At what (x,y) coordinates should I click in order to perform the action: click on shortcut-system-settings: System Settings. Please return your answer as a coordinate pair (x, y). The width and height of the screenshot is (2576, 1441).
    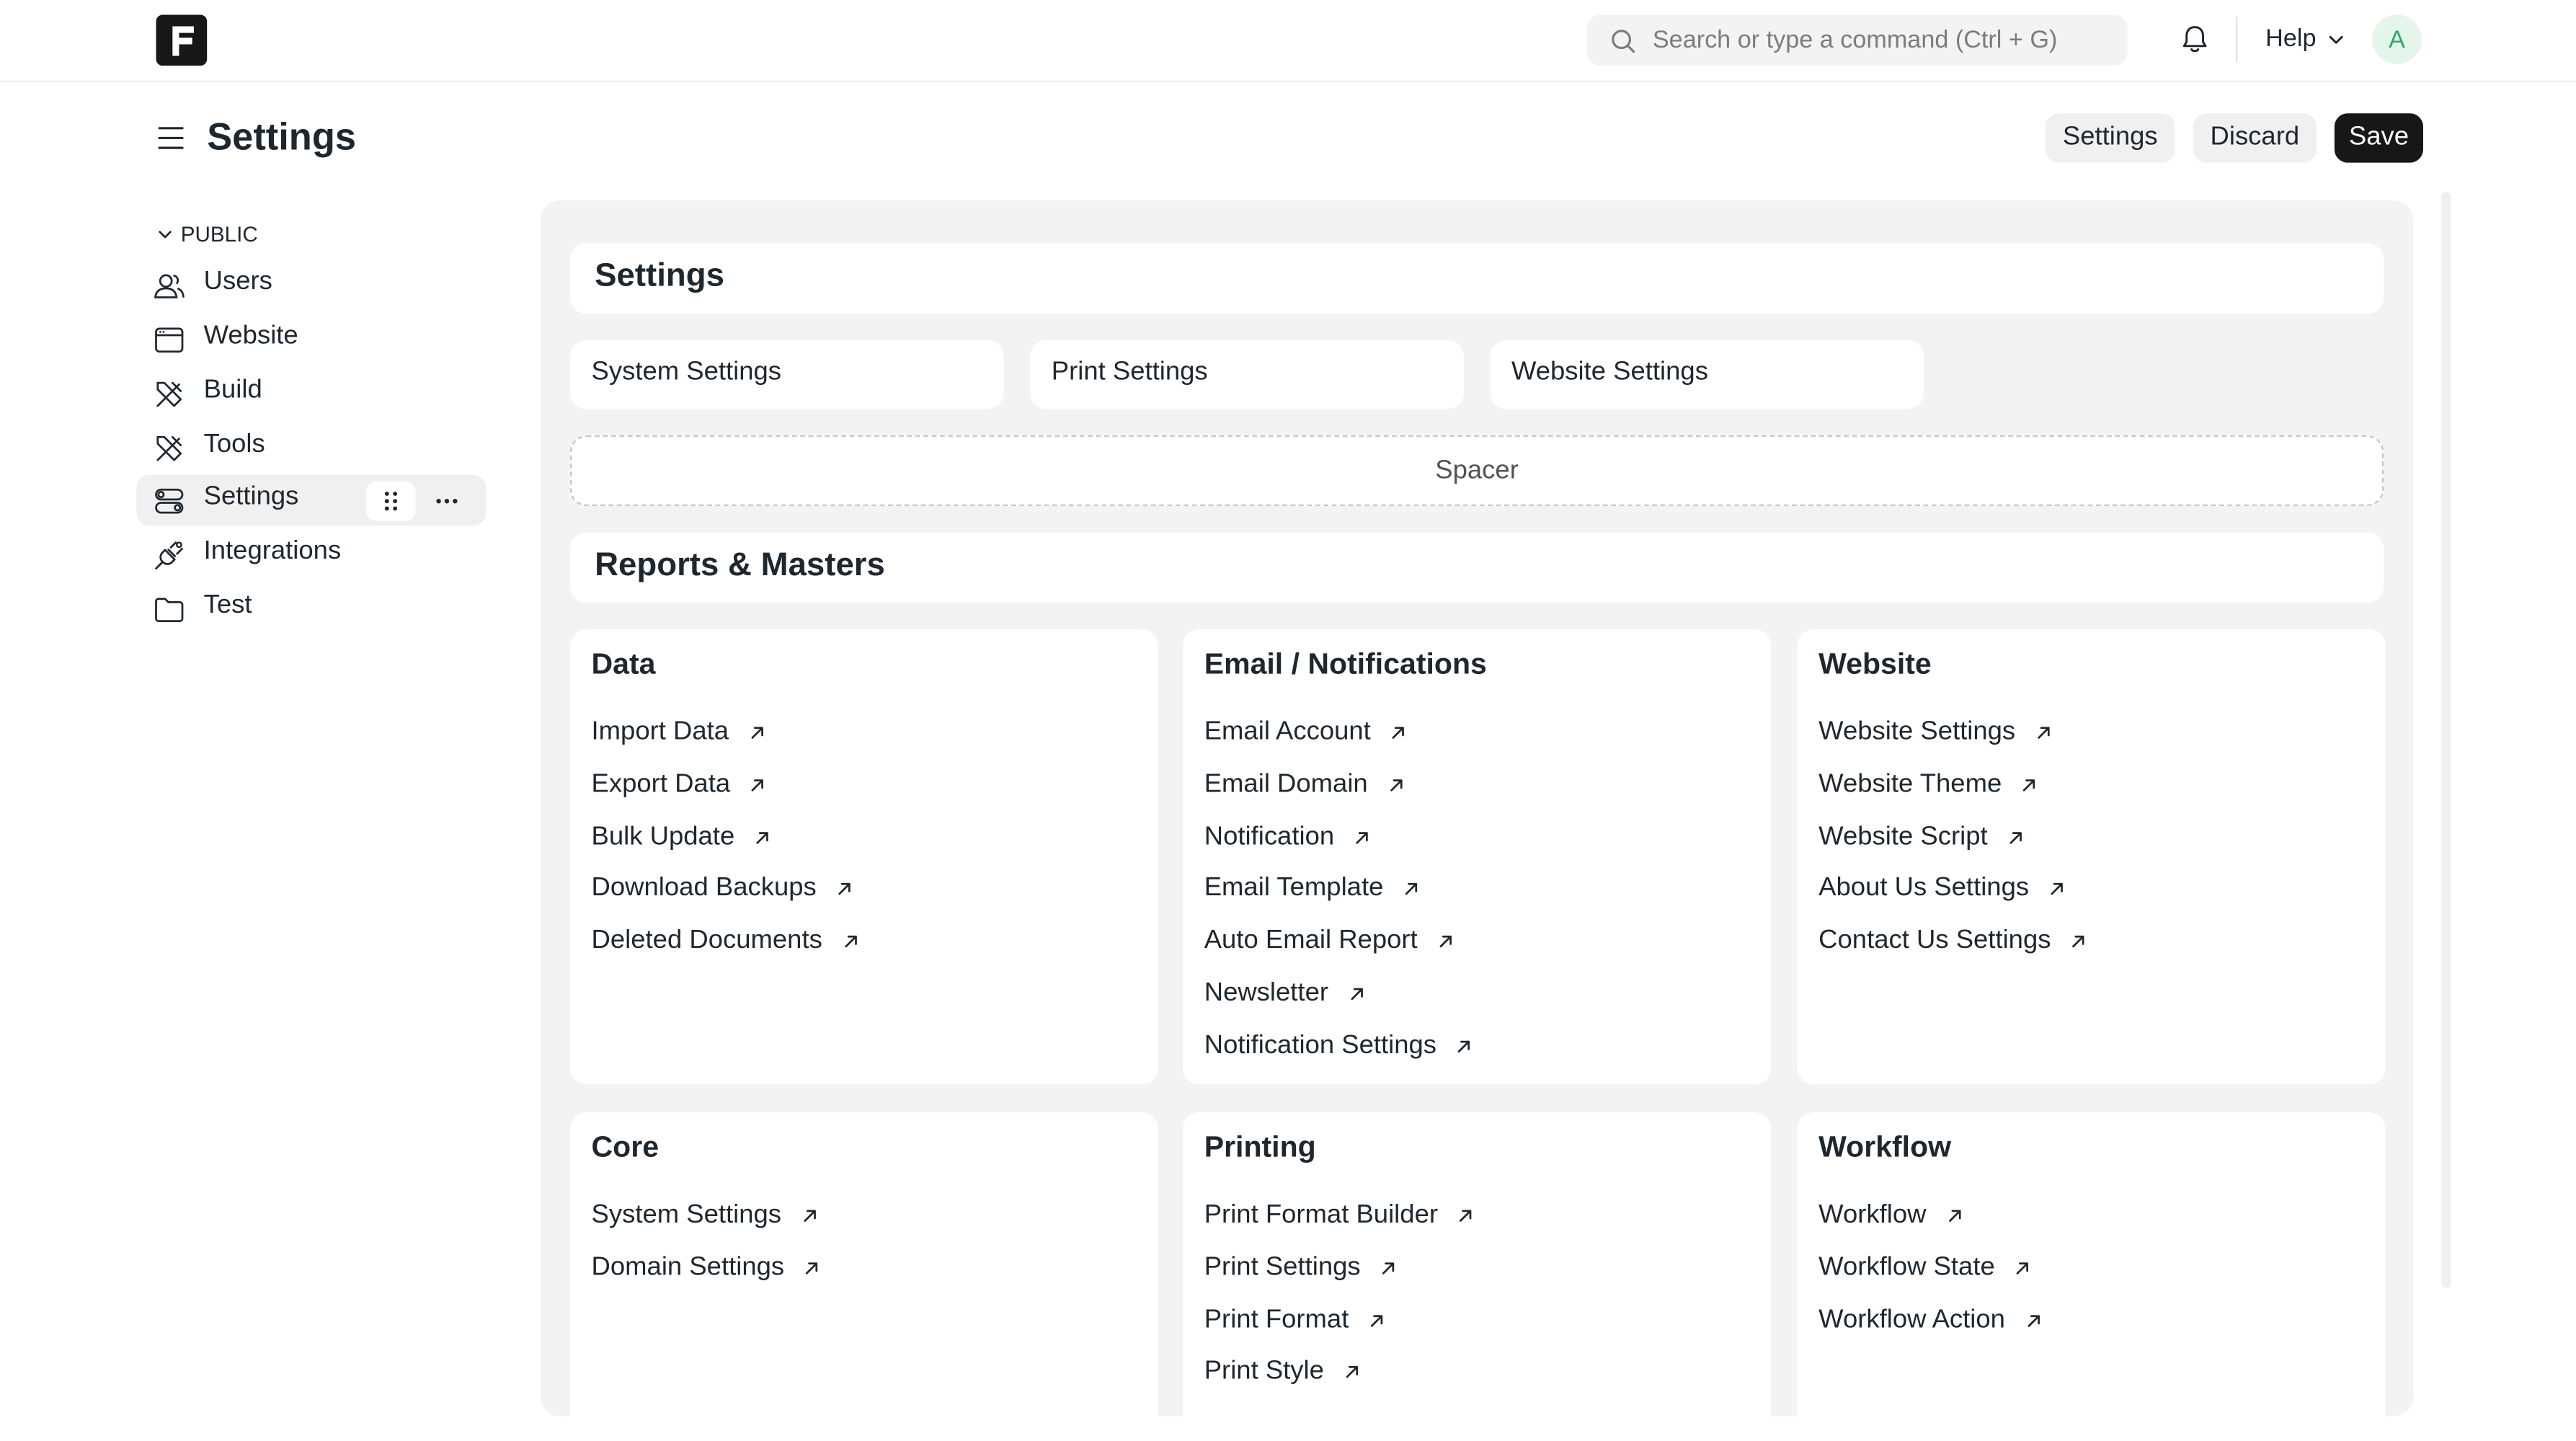
    Looking at the image, I should click on (786, 375).